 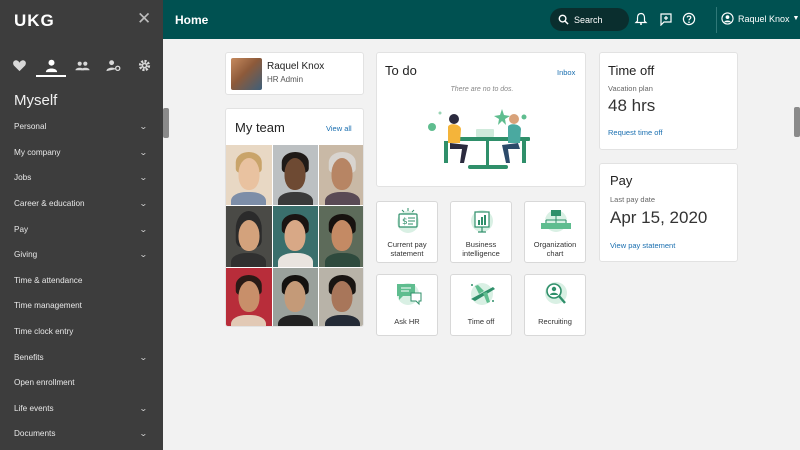 What do you see at coordinates (556, 221) in the screenshot?
I see `org-chart-icon` at bounding box center [556, 221].